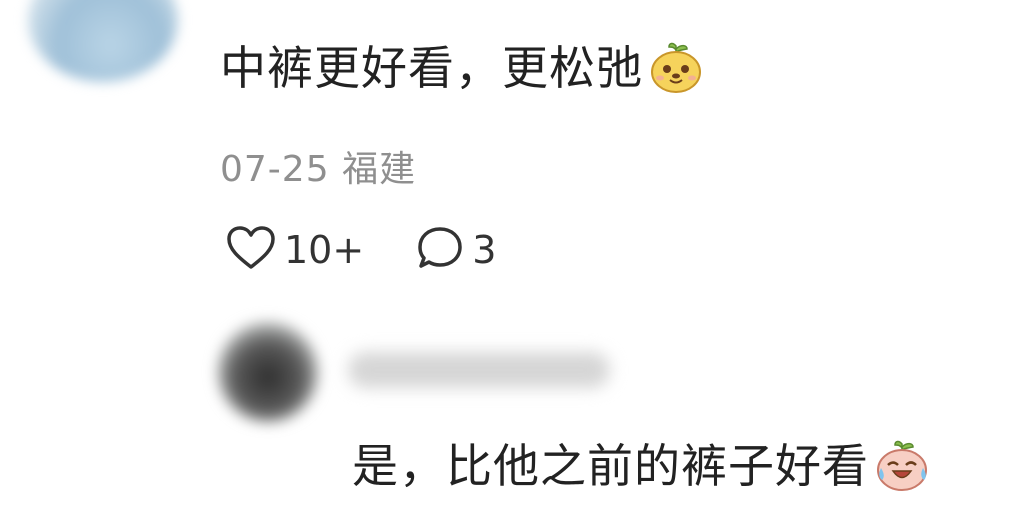 This screenshot has width=1024, height=528. Describe the element at coordinates (324, 250) in the screenshot. I see `like-count: 10+` at that location.